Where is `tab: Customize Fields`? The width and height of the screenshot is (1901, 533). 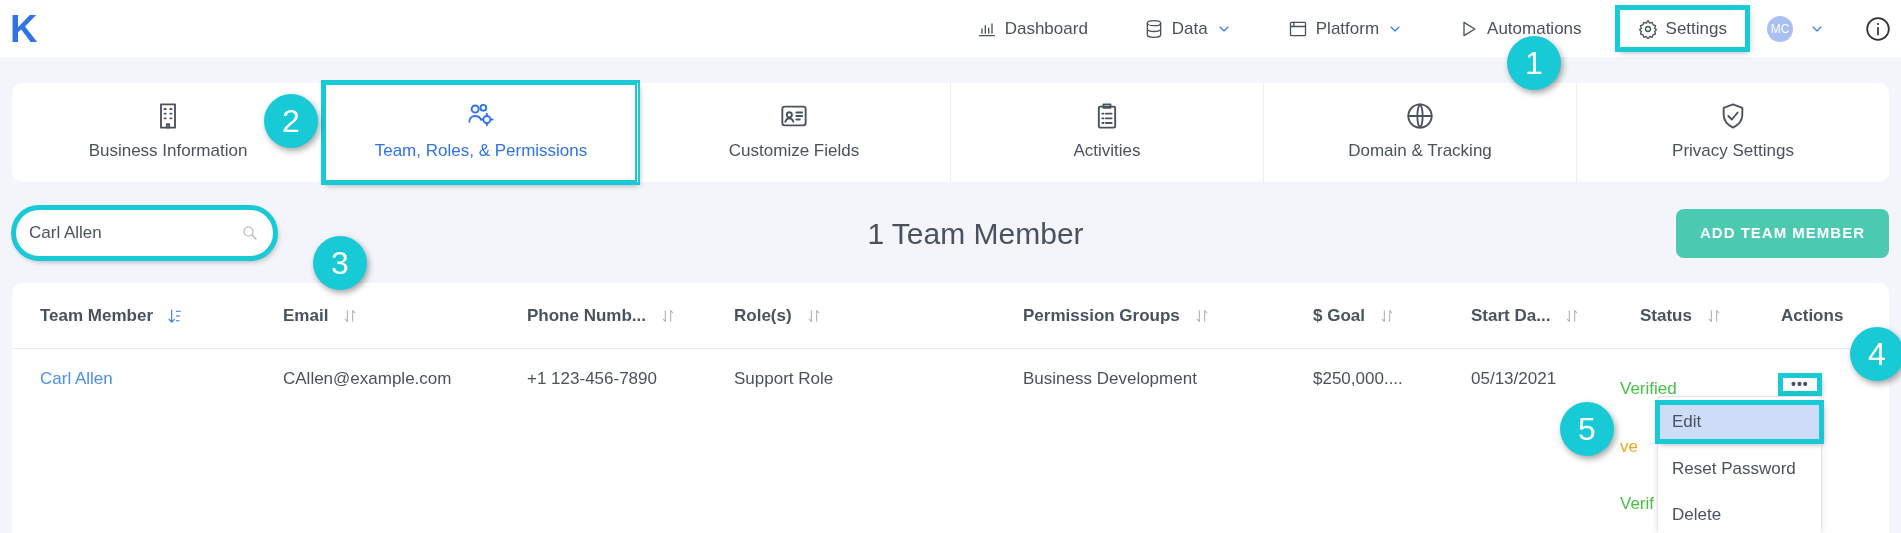 tab: Customize Fields is located at coordinates (793, 132).